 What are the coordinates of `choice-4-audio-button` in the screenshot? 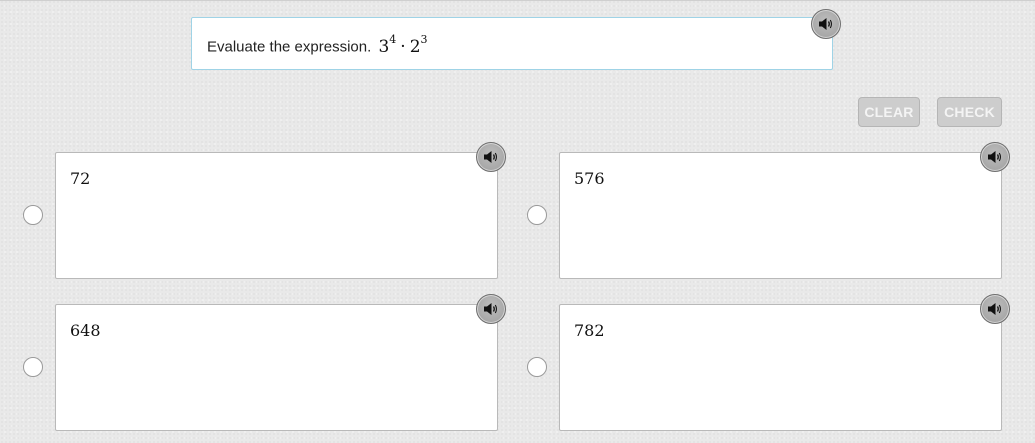 It's located at (995, 309).